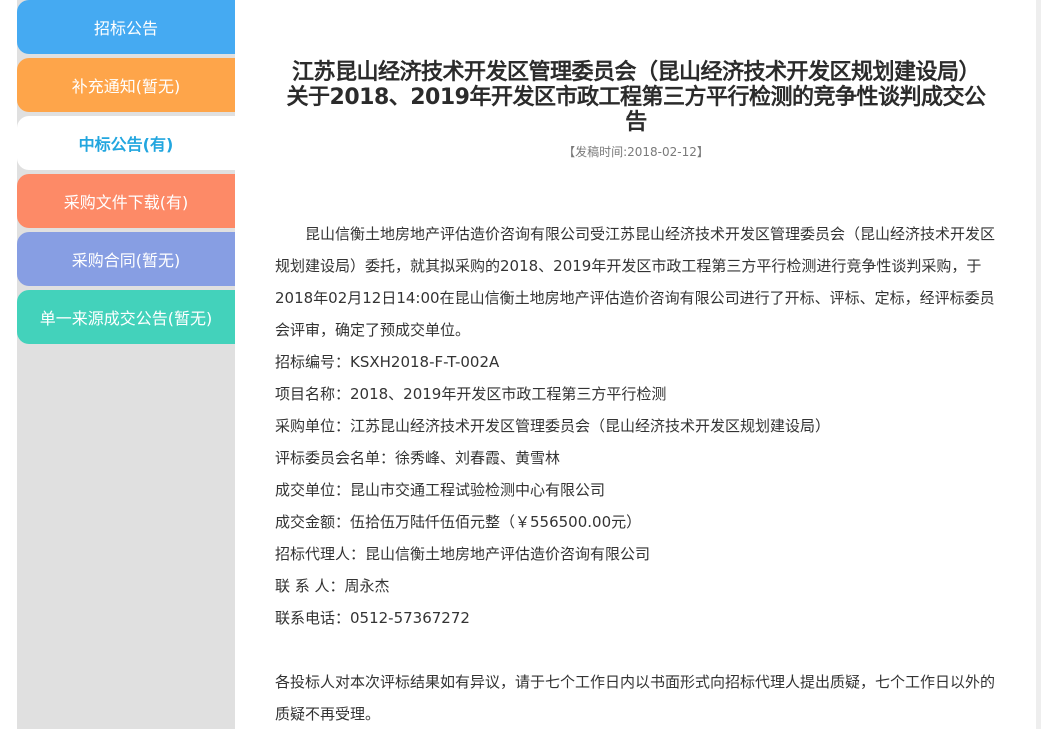 The width and height of the screenshot is (1062, 730). What do you see at coordinates (458, 522) in the screenshot?
I see `field-amount: 成交金额：伍拾伍万陆仟伍佰元整（￥556500.00元）` at bounding box center [458, 522].